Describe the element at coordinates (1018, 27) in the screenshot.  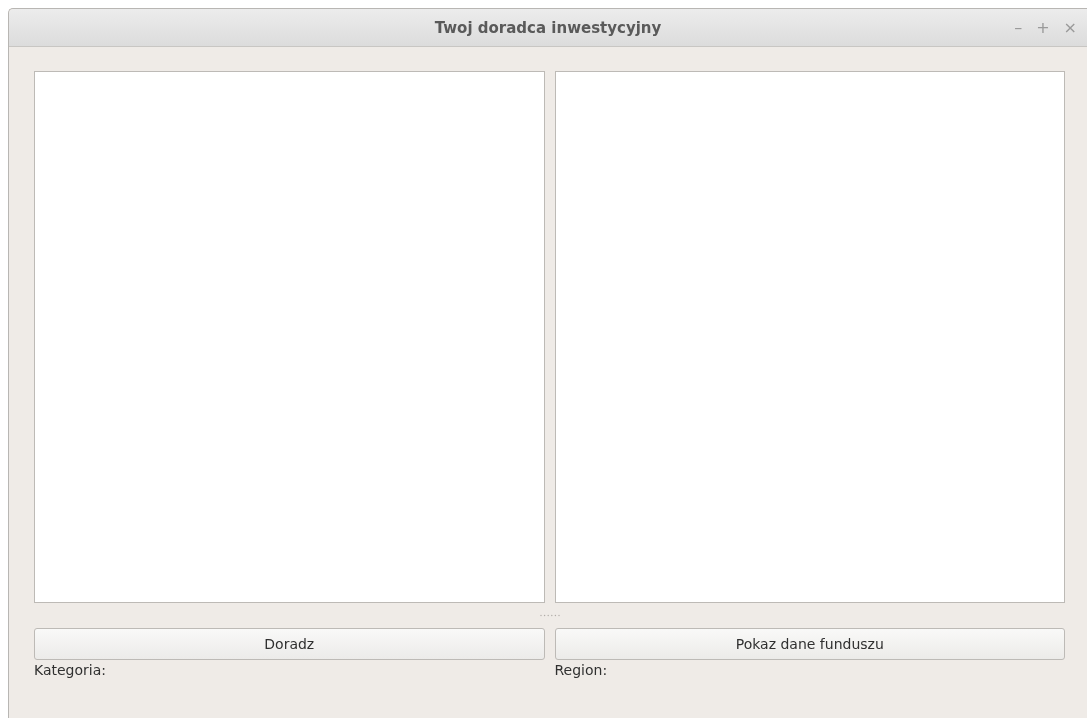
I see `window-control: –` at that location.